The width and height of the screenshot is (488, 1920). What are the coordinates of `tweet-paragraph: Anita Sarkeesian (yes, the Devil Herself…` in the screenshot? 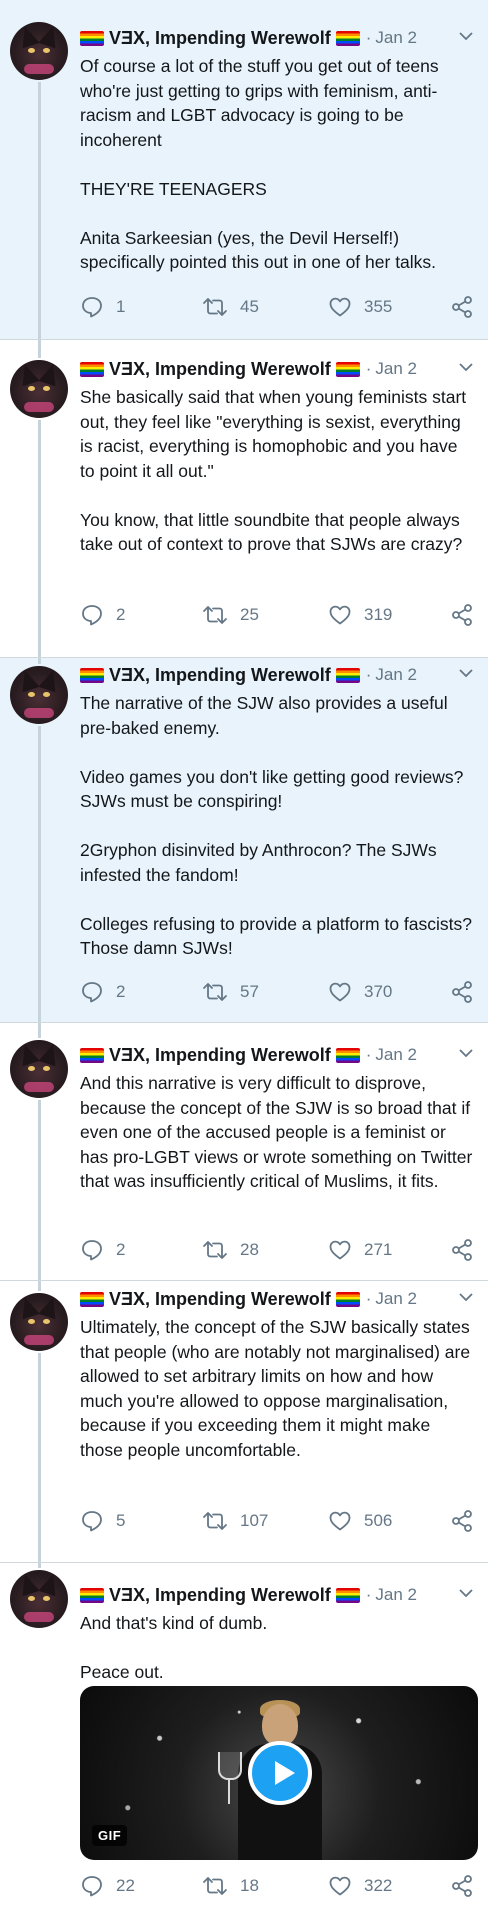 It's located at (258, 250).